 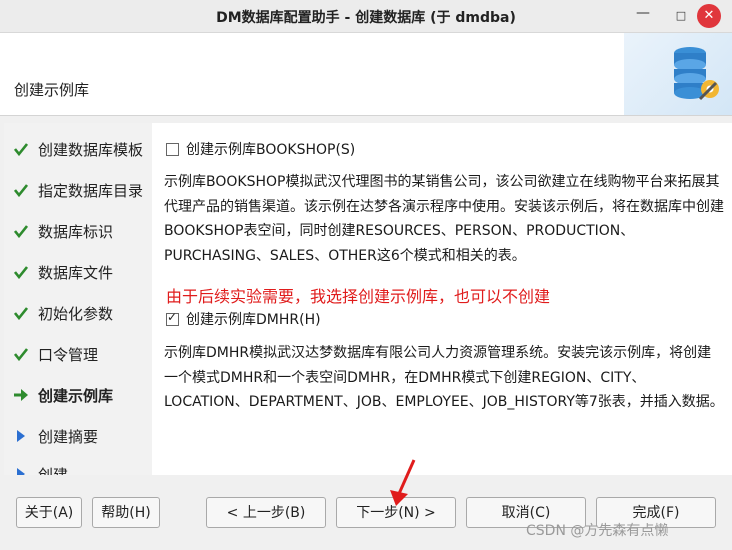 I want to click on title-bar: DM数据库配置助手 - 创建数据库 (于 dmdba) — □ ✕, so click(x=366, y=16).